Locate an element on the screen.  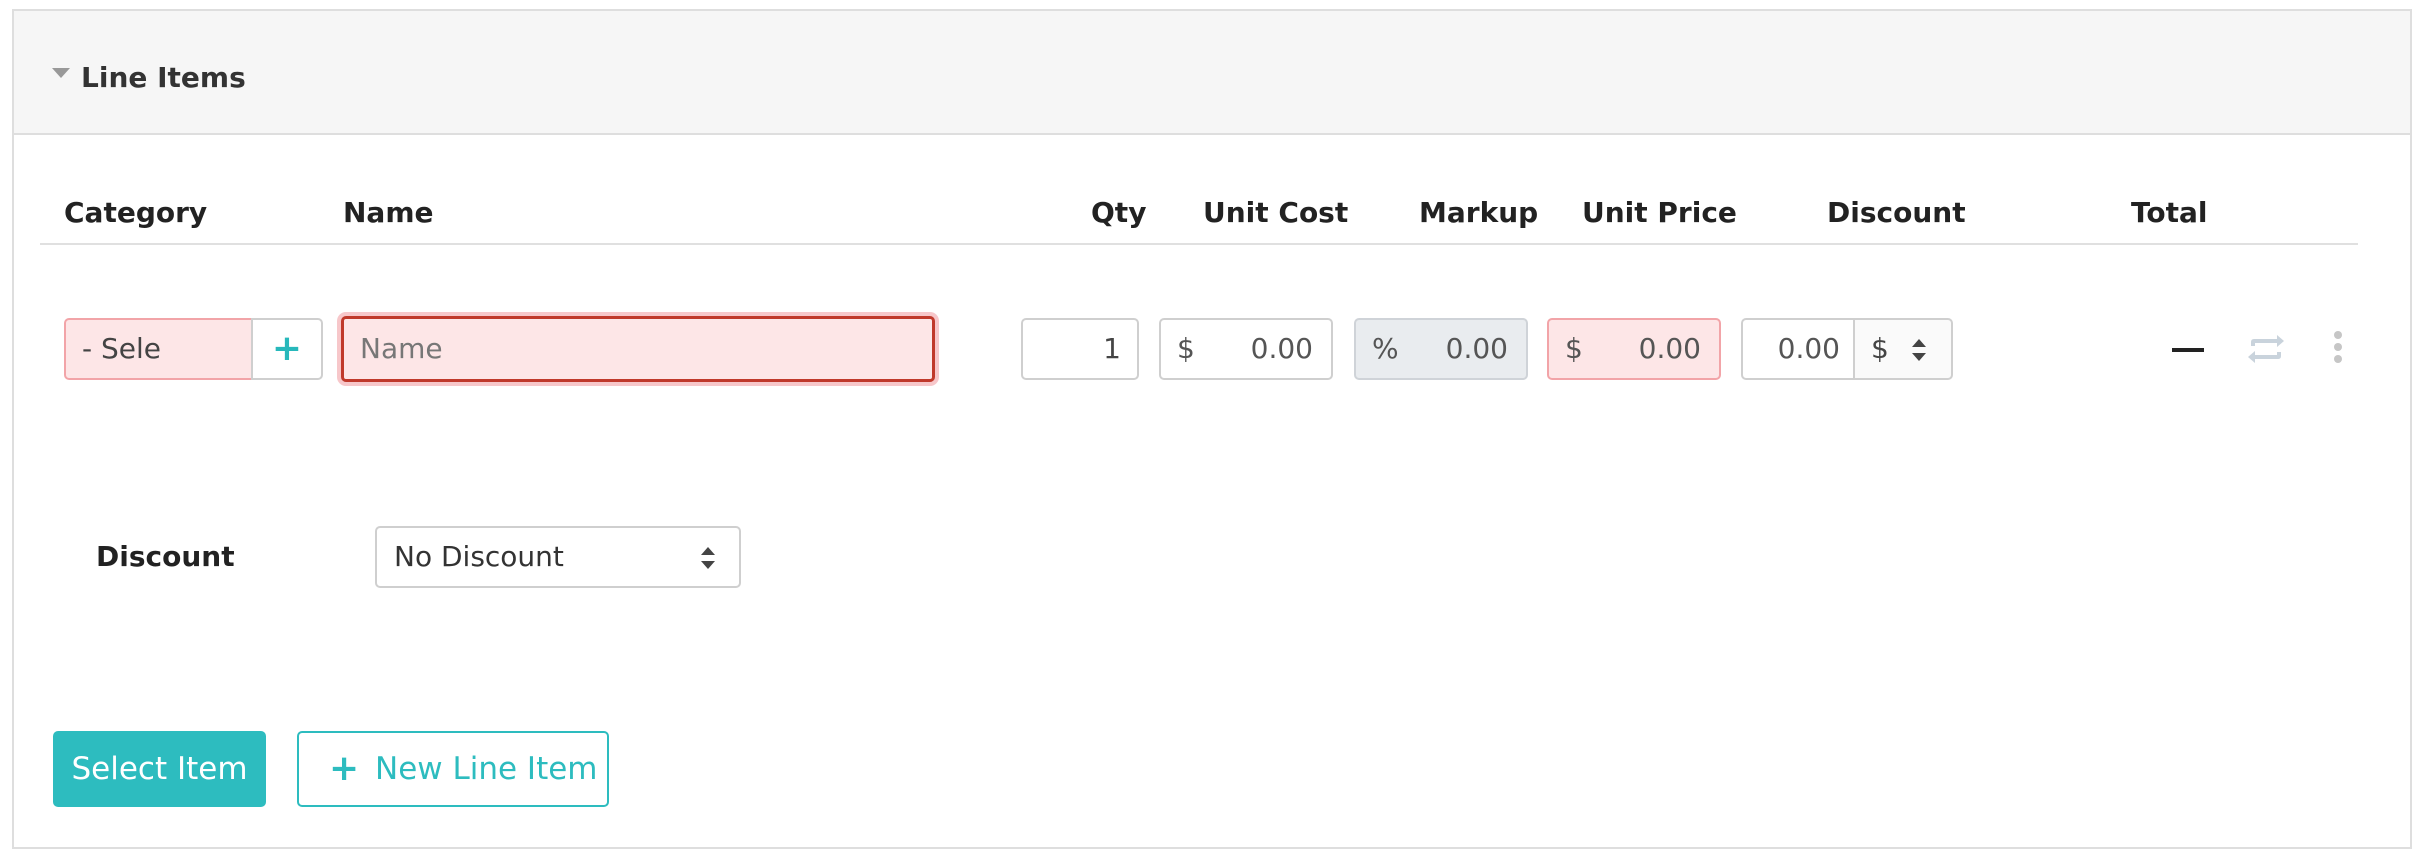
unit-price-value: 0.00 is located at coordinates (1669, 348).